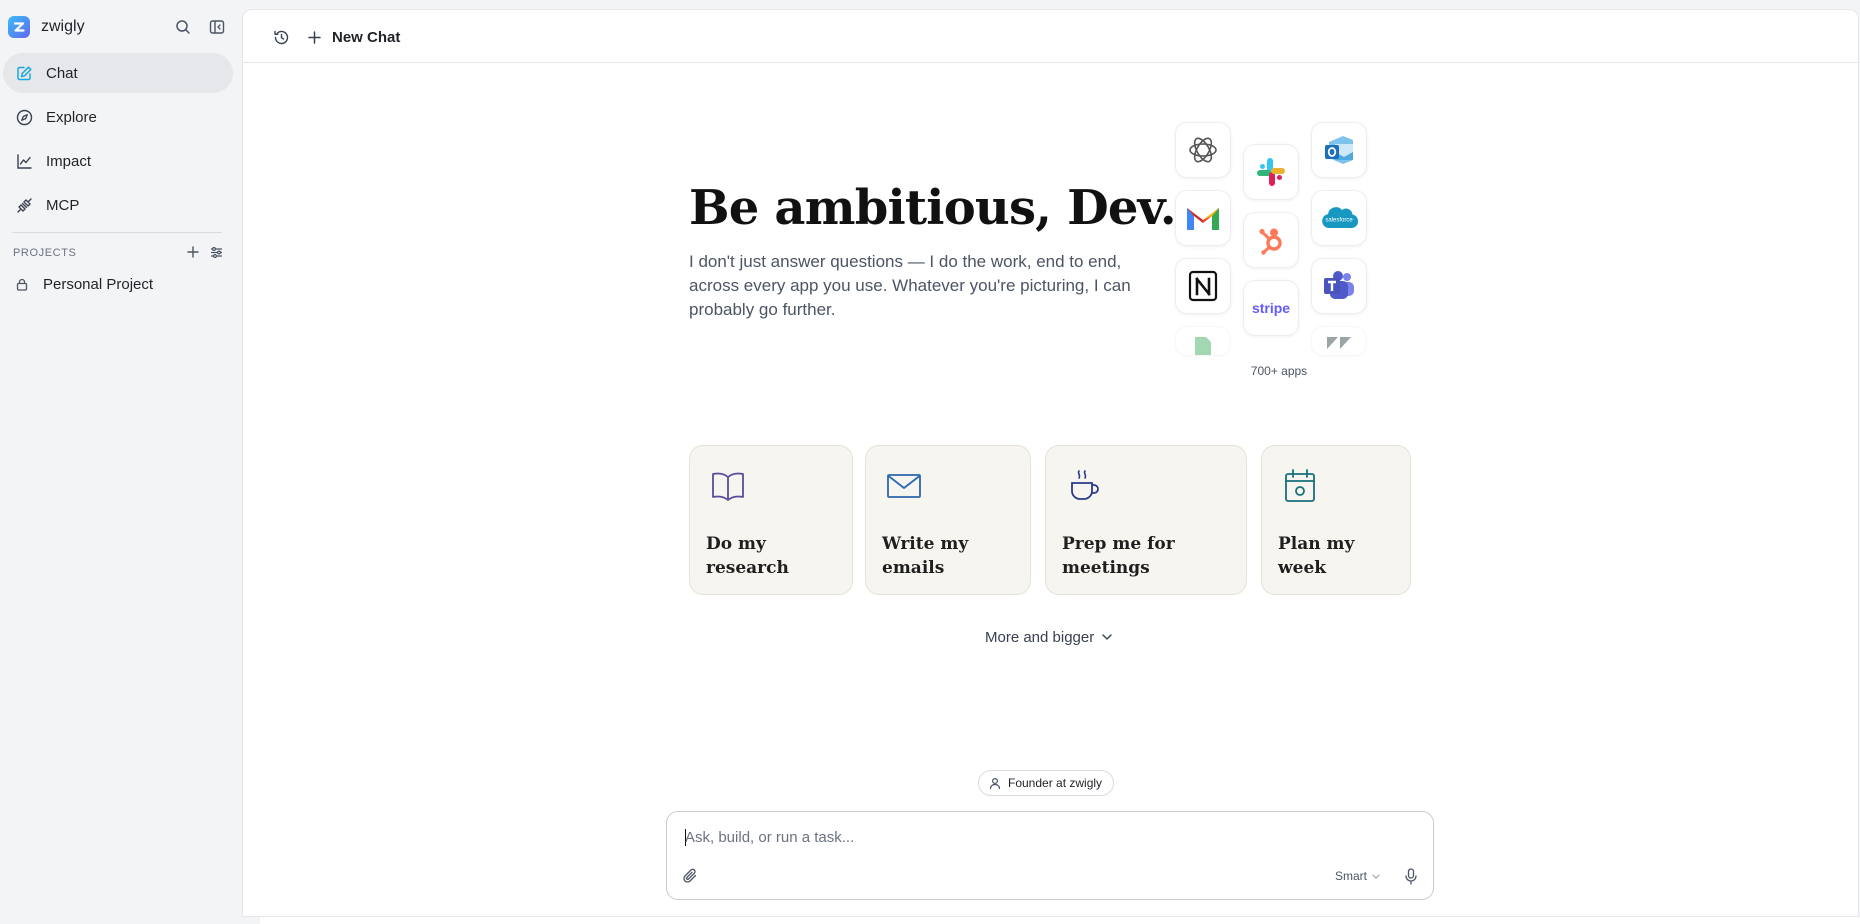  I want to click on sidebar-item-label: Explore, so click(71, 117).